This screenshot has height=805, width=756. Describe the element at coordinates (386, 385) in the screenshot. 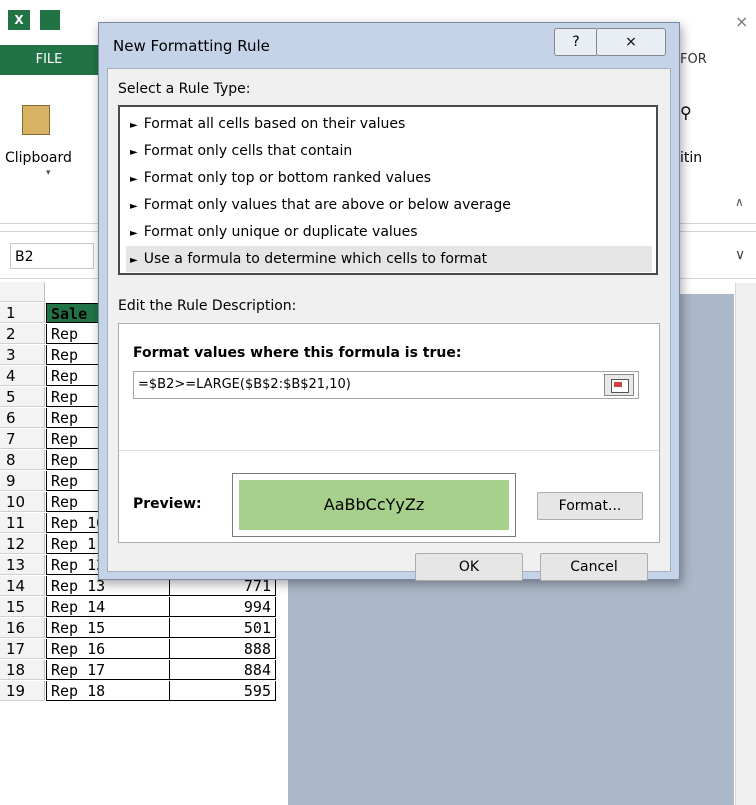

I see `formula-input: =$B2>=LARGE($B$2:$B$21,10)` at that location.